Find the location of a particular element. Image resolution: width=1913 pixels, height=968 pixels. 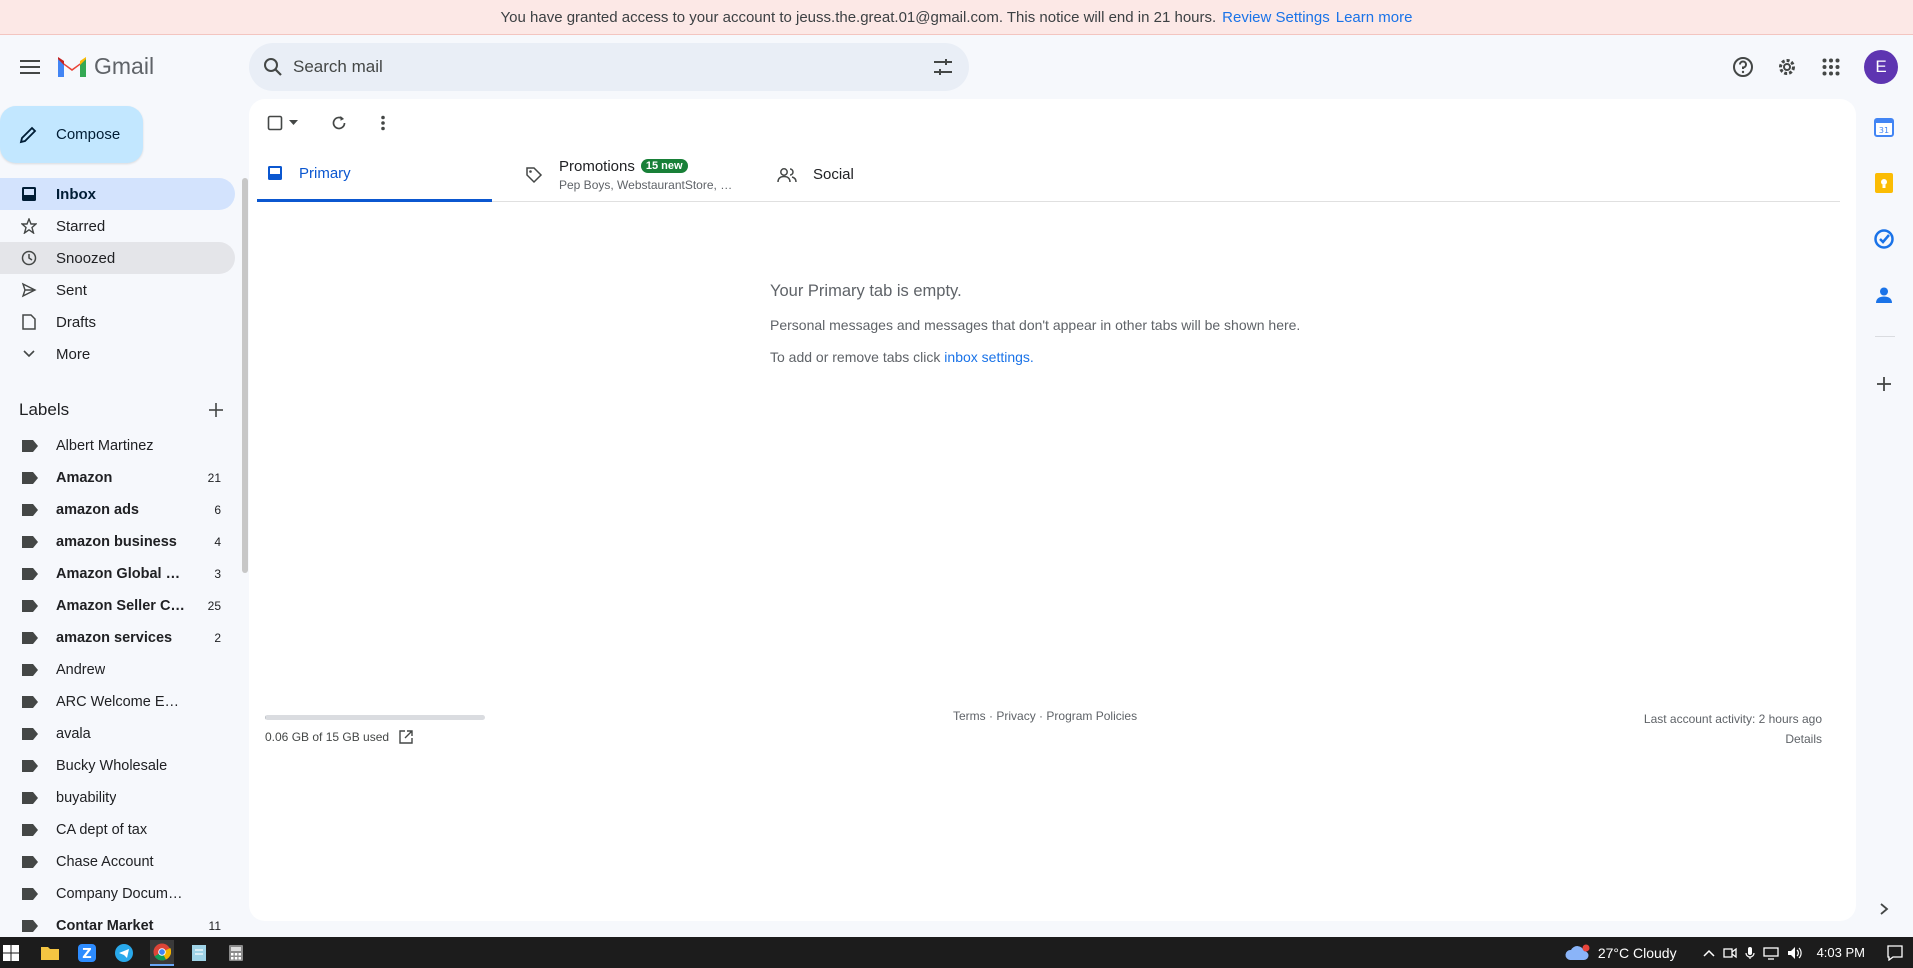

calculator-icon is located at coordinates (236, 953).